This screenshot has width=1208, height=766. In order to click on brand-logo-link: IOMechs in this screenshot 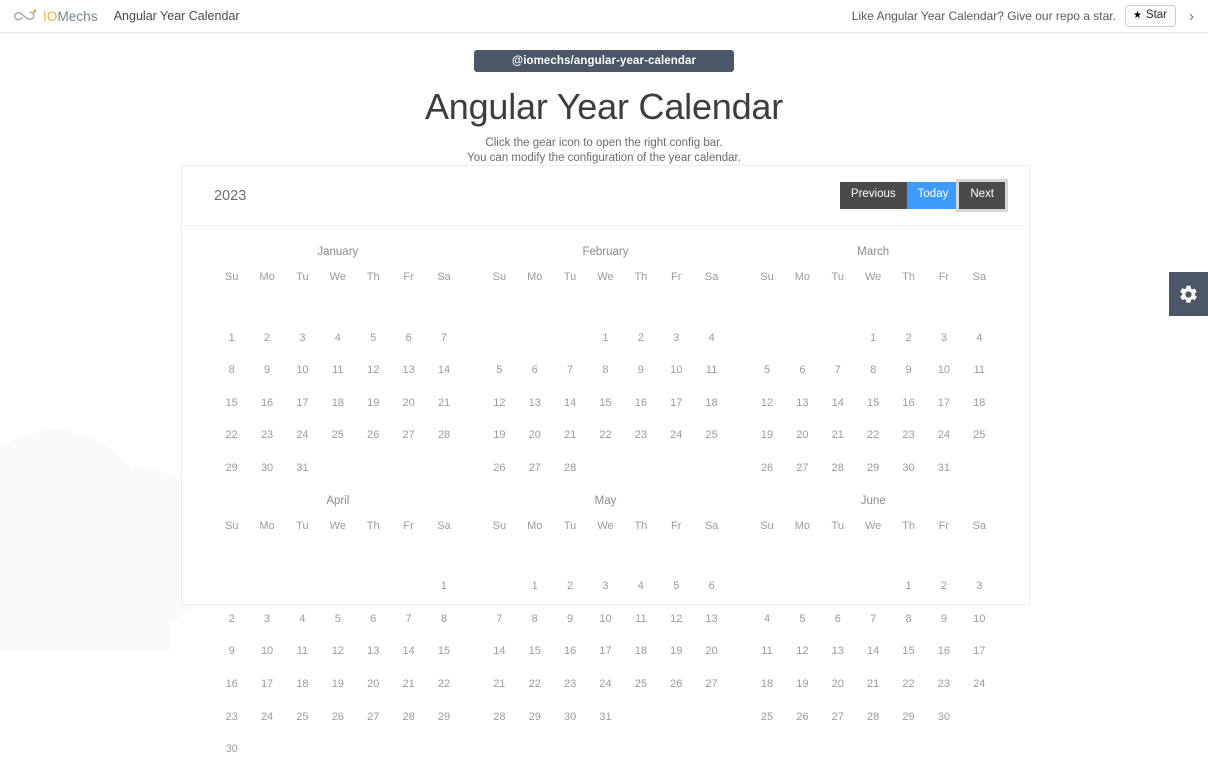, I will do `click(56, 16)`.